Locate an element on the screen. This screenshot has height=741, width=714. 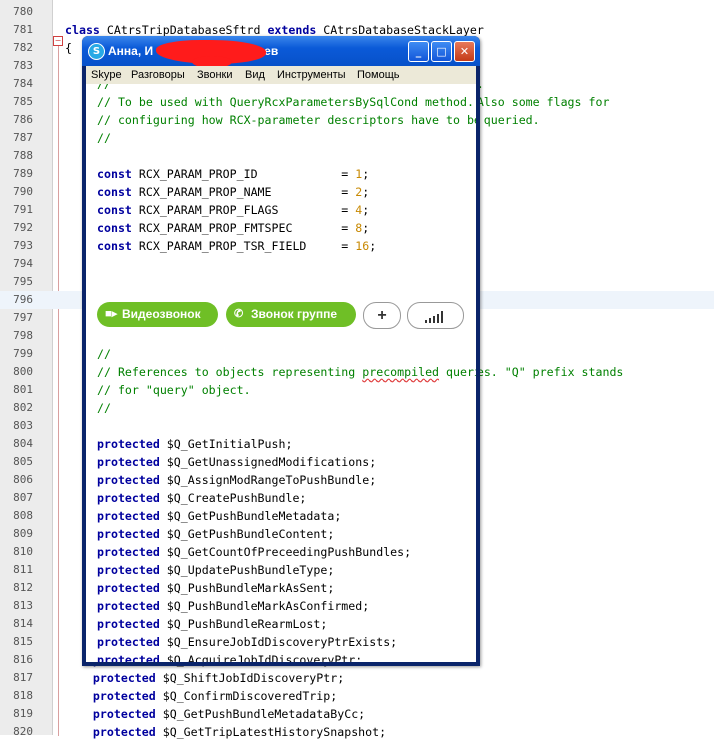
line-number: 785 is located at coordinates (23, 101).